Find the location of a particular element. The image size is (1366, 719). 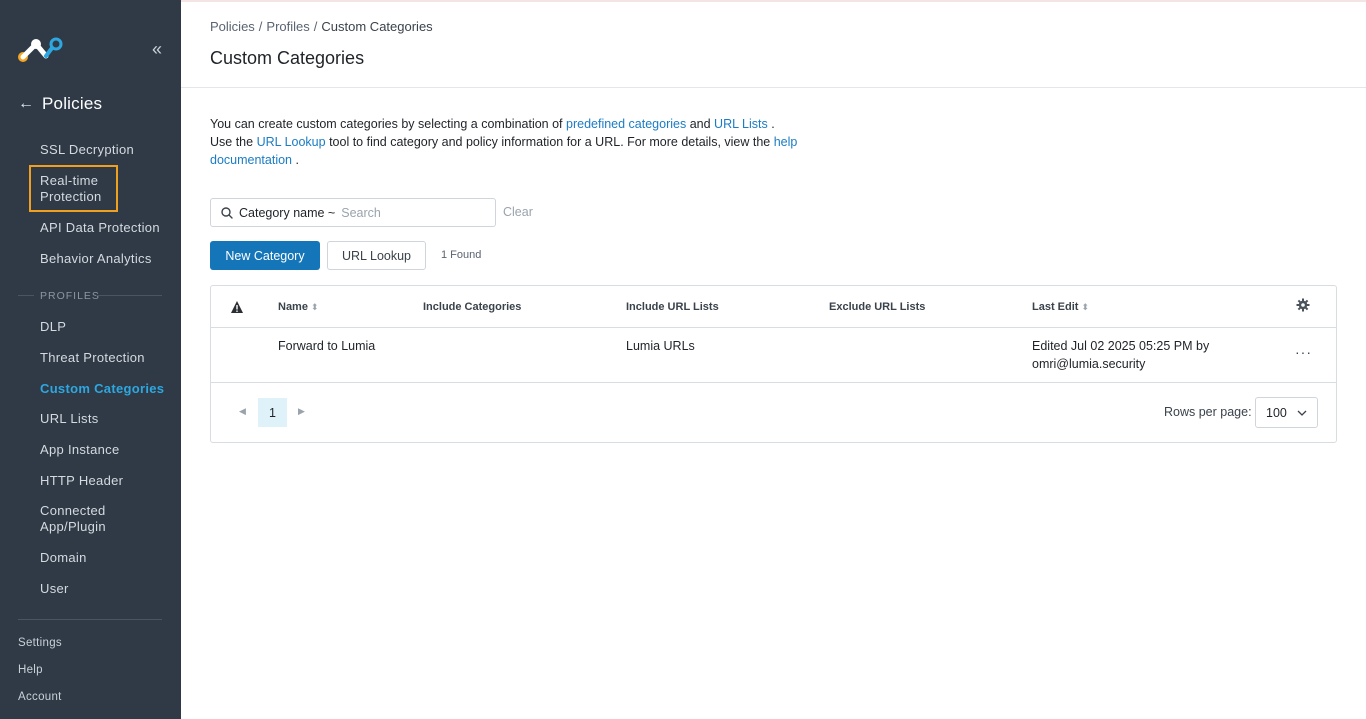

search-filter-dropdown: Category name ~ is located at coordinates (287, 213).